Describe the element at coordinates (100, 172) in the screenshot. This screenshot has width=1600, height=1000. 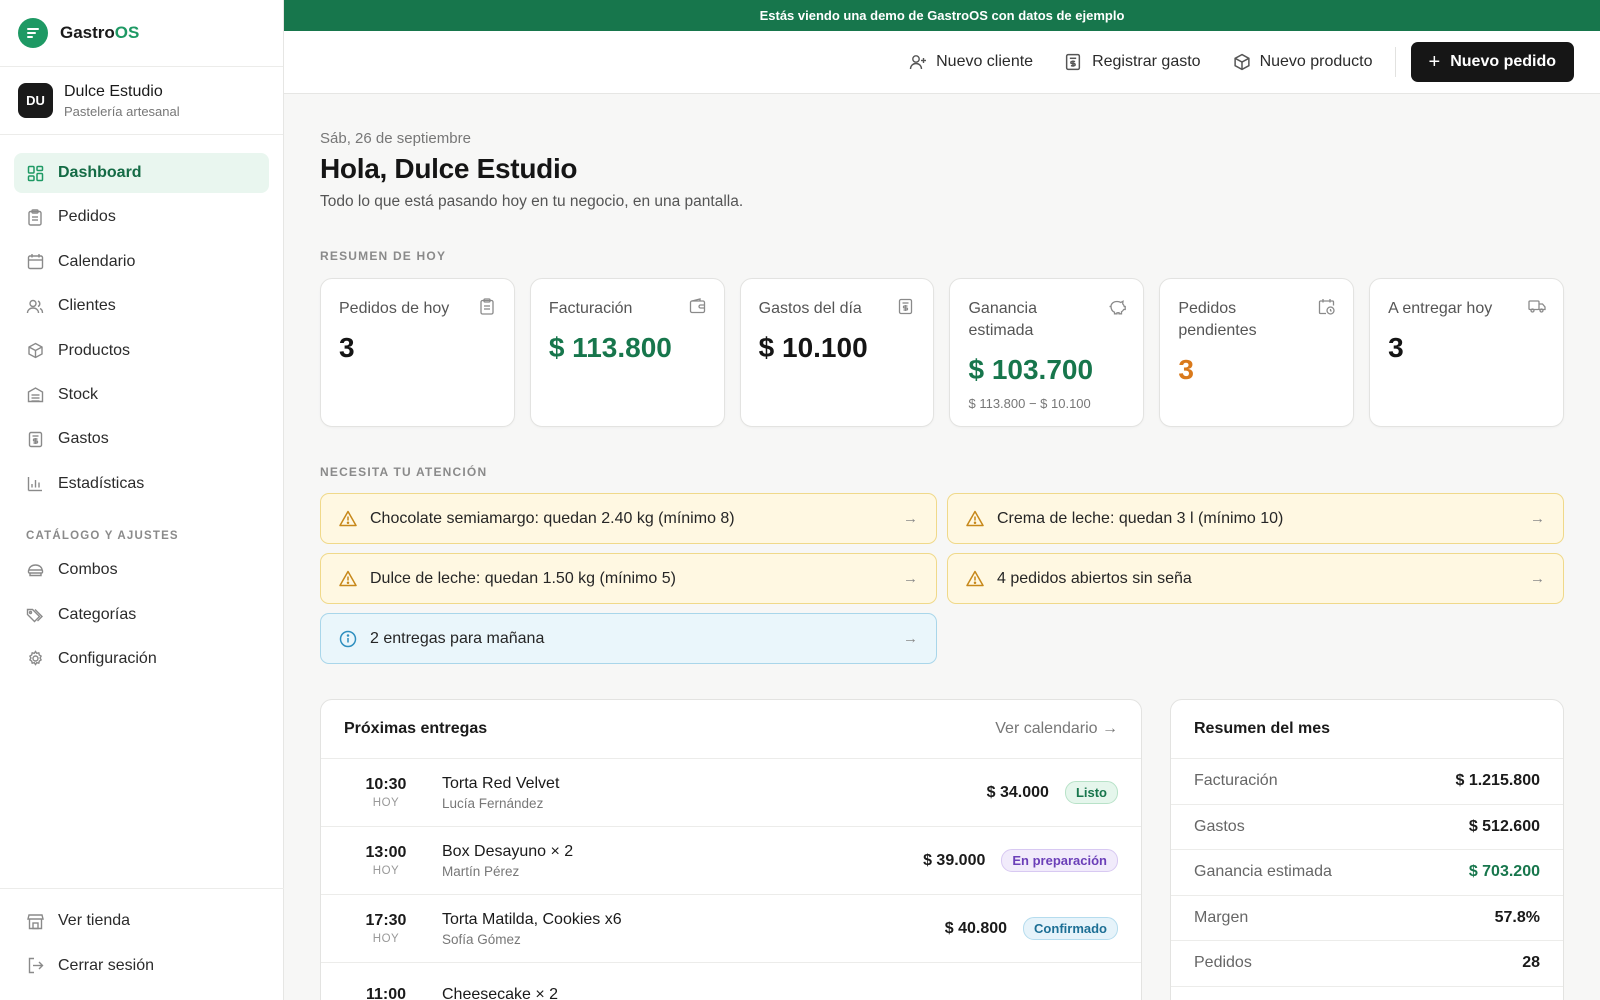
I see `sidebar-item-label: Dashboard` at that location.